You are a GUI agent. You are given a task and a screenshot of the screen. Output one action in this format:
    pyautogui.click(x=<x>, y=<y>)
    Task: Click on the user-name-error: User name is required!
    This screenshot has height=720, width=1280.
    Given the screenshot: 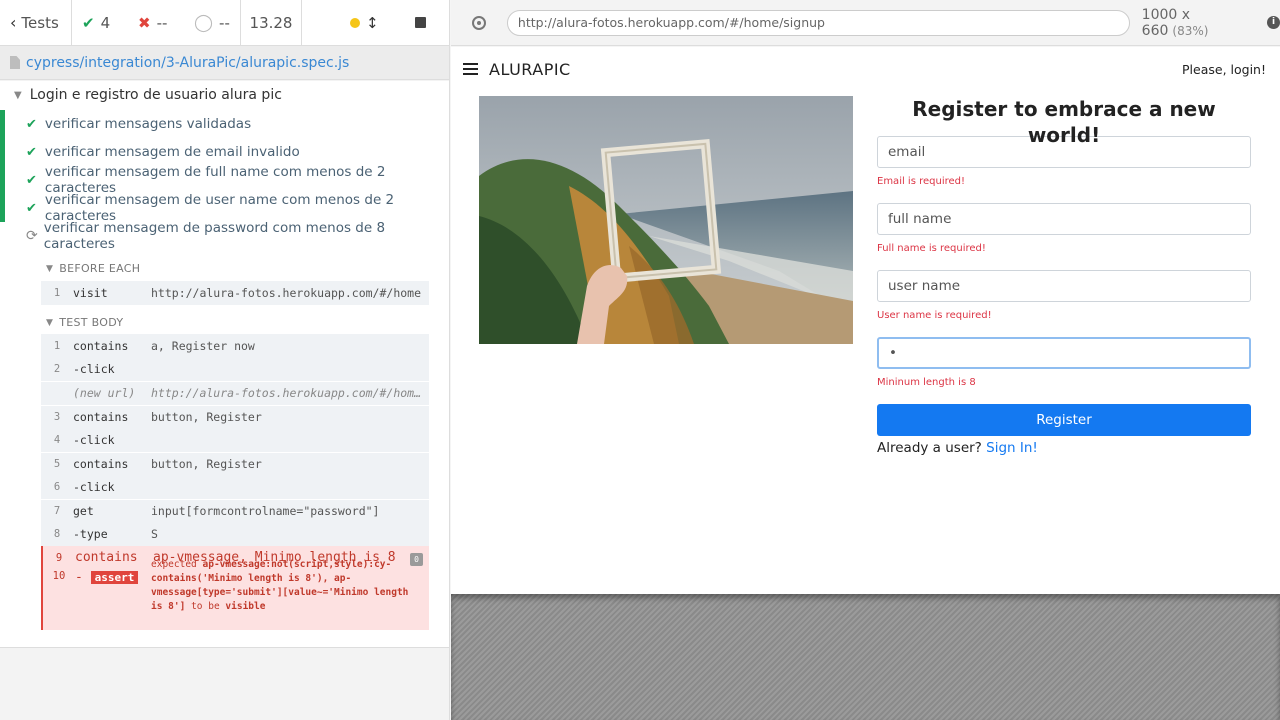 What is the action you would take?
    pyautogui.click(x=934, y=315)
    